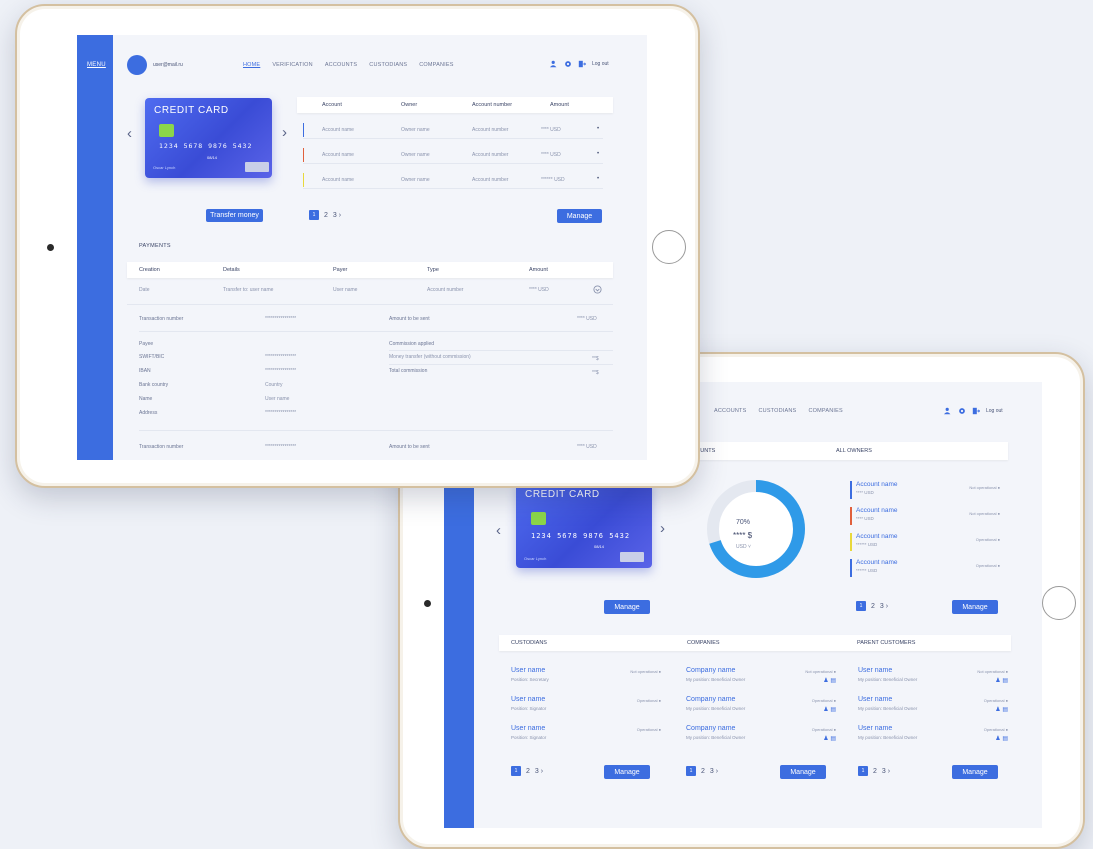 This screenshot has height=849, width=1093. Describe the element at coordinates (581, 536) in the screenshot. I see `card-number: 1234 5678 9876 5432` at that location.